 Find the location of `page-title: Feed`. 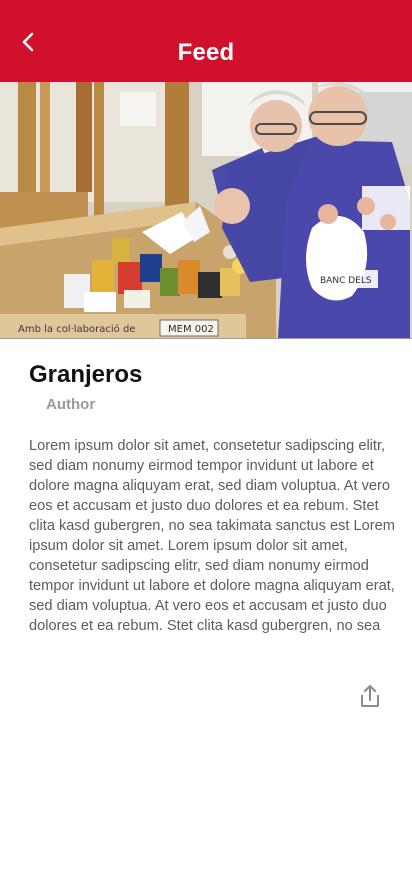

page-title: Feed is located at coordinates (206, 52).